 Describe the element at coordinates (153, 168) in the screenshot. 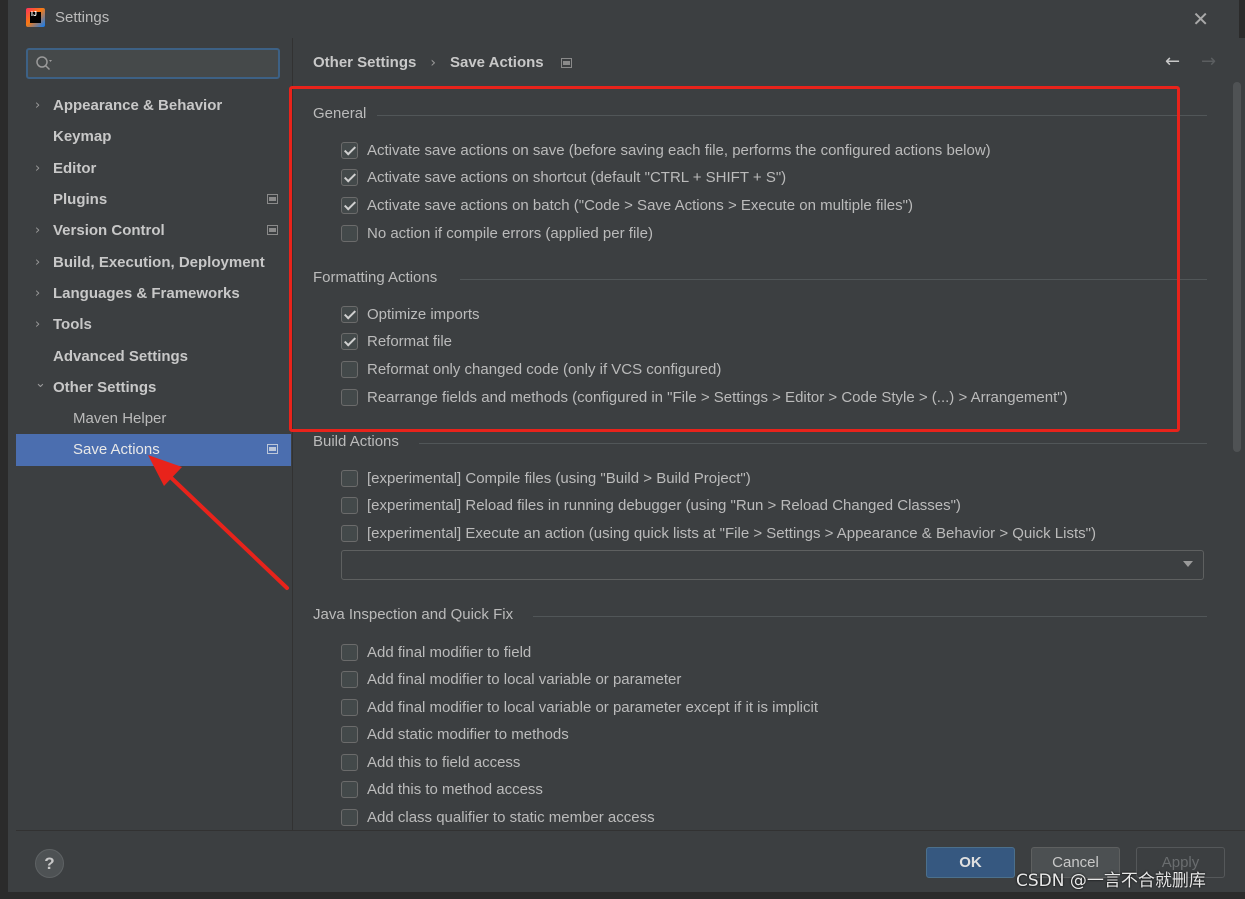

I see `sidebar-item-editor: › Editor` at that location.